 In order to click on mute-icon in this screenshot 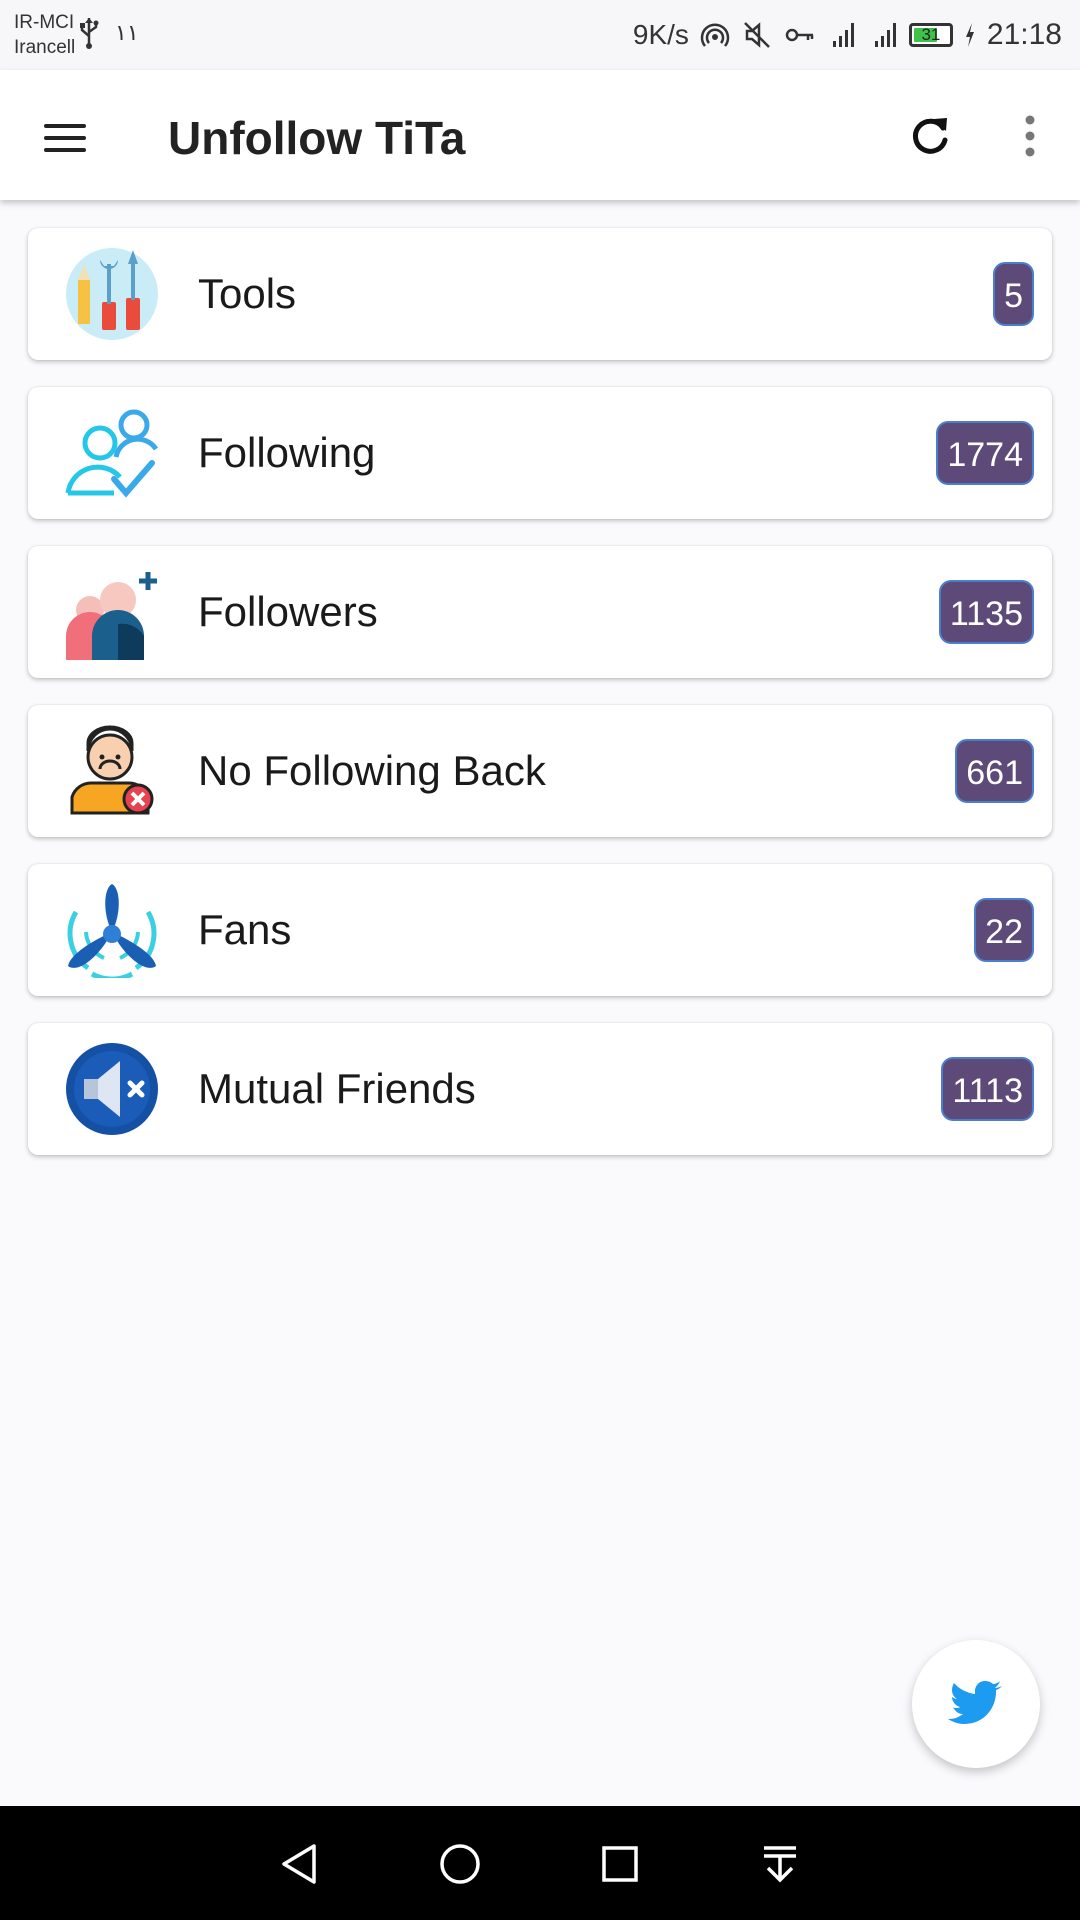, I will do `click(757, 35)`.